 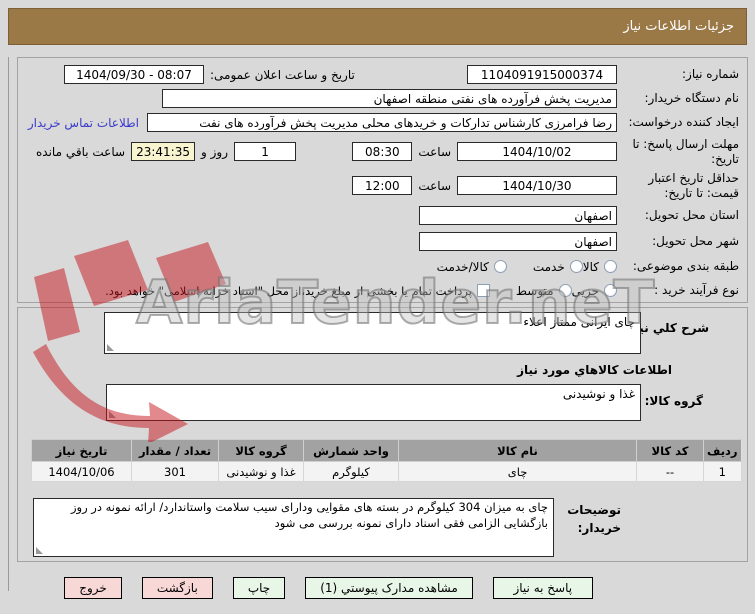 What do you see at coordinates (81, 450) in the screenshot?
I see `col-need-date: تاریخ نیاز` at bounding box center [81, 450].